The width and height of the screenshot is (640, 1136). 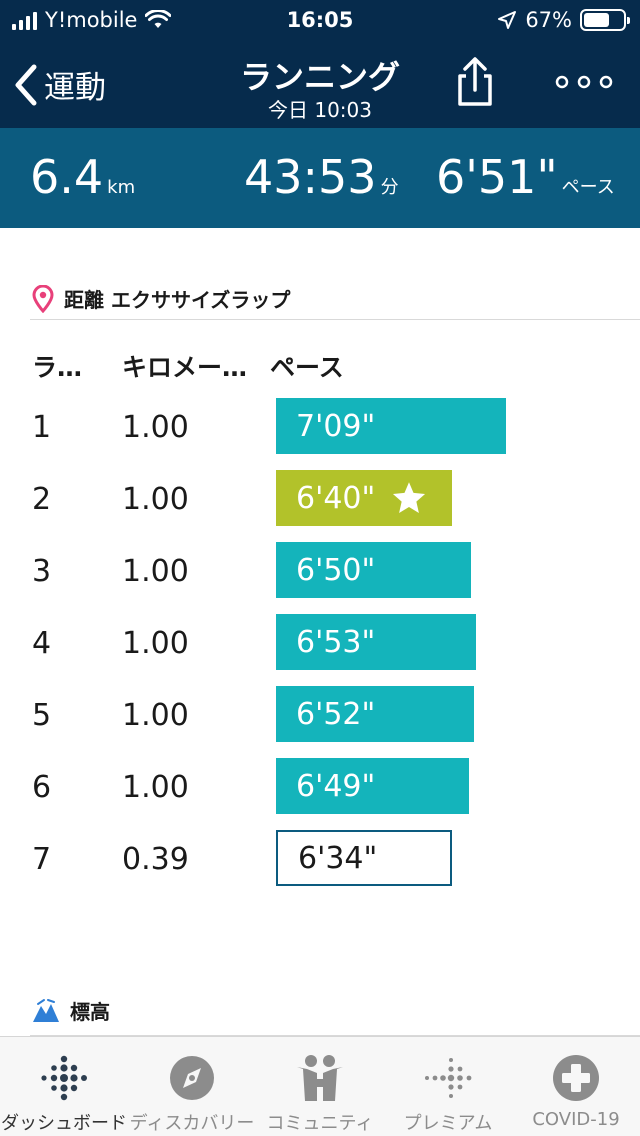 I want to click on duration-value: 43:53, so click(x=310, y=177).